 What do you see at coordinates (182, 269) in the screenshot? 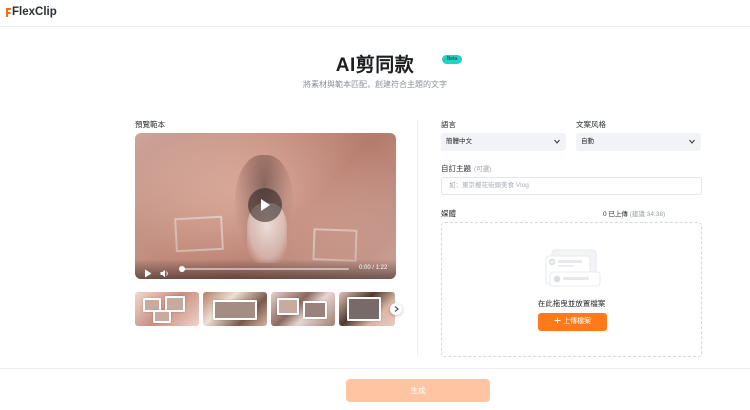
I see `seek-handle` at bounding box center [182, 269].